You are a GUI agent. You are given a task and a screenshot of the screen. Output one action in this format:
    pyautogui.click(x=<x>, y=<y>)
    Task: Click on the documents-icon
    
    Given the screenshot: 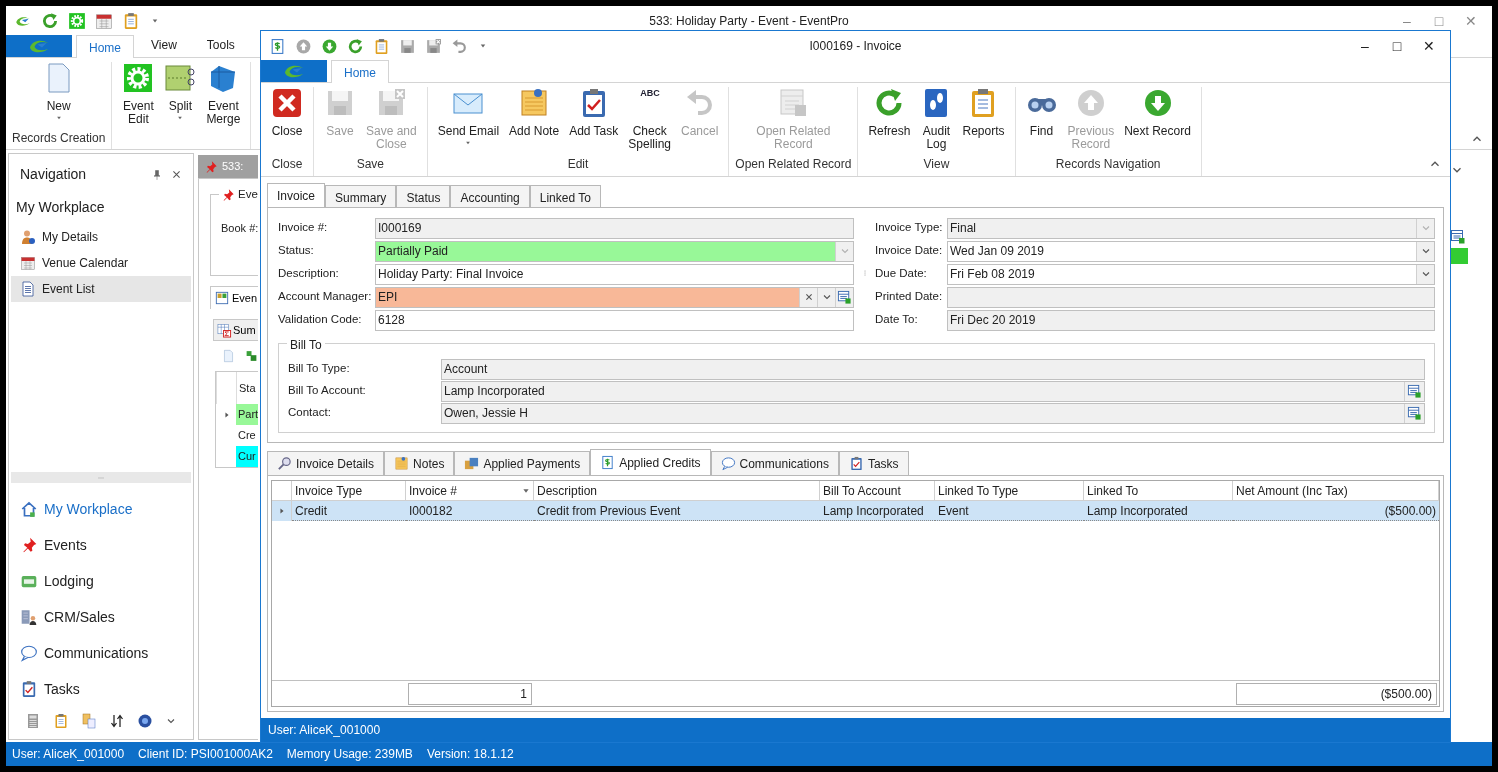 What is the action you would take?
    pyautogui.click(x=89, y=721)
    